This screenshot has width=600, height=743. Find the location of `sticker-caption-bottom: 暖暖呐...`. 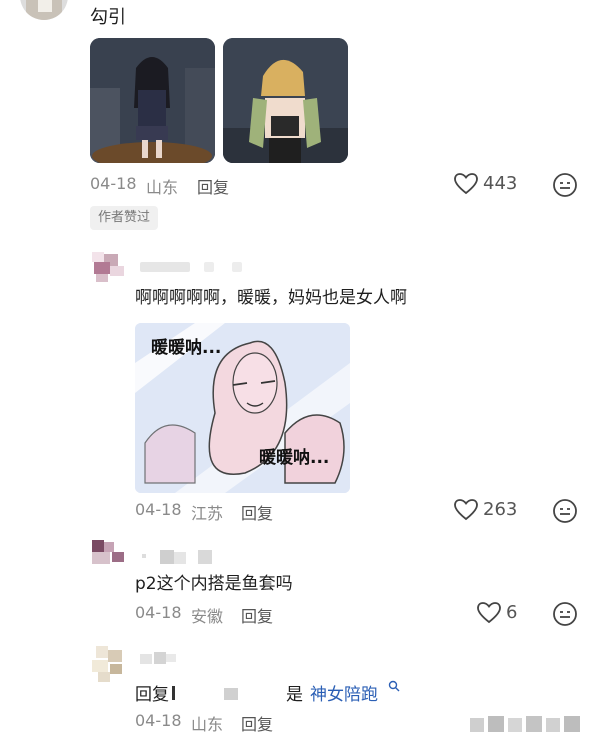

sticker-caption-bottom: 暖暖呐... is located at coordinates (294, 458).